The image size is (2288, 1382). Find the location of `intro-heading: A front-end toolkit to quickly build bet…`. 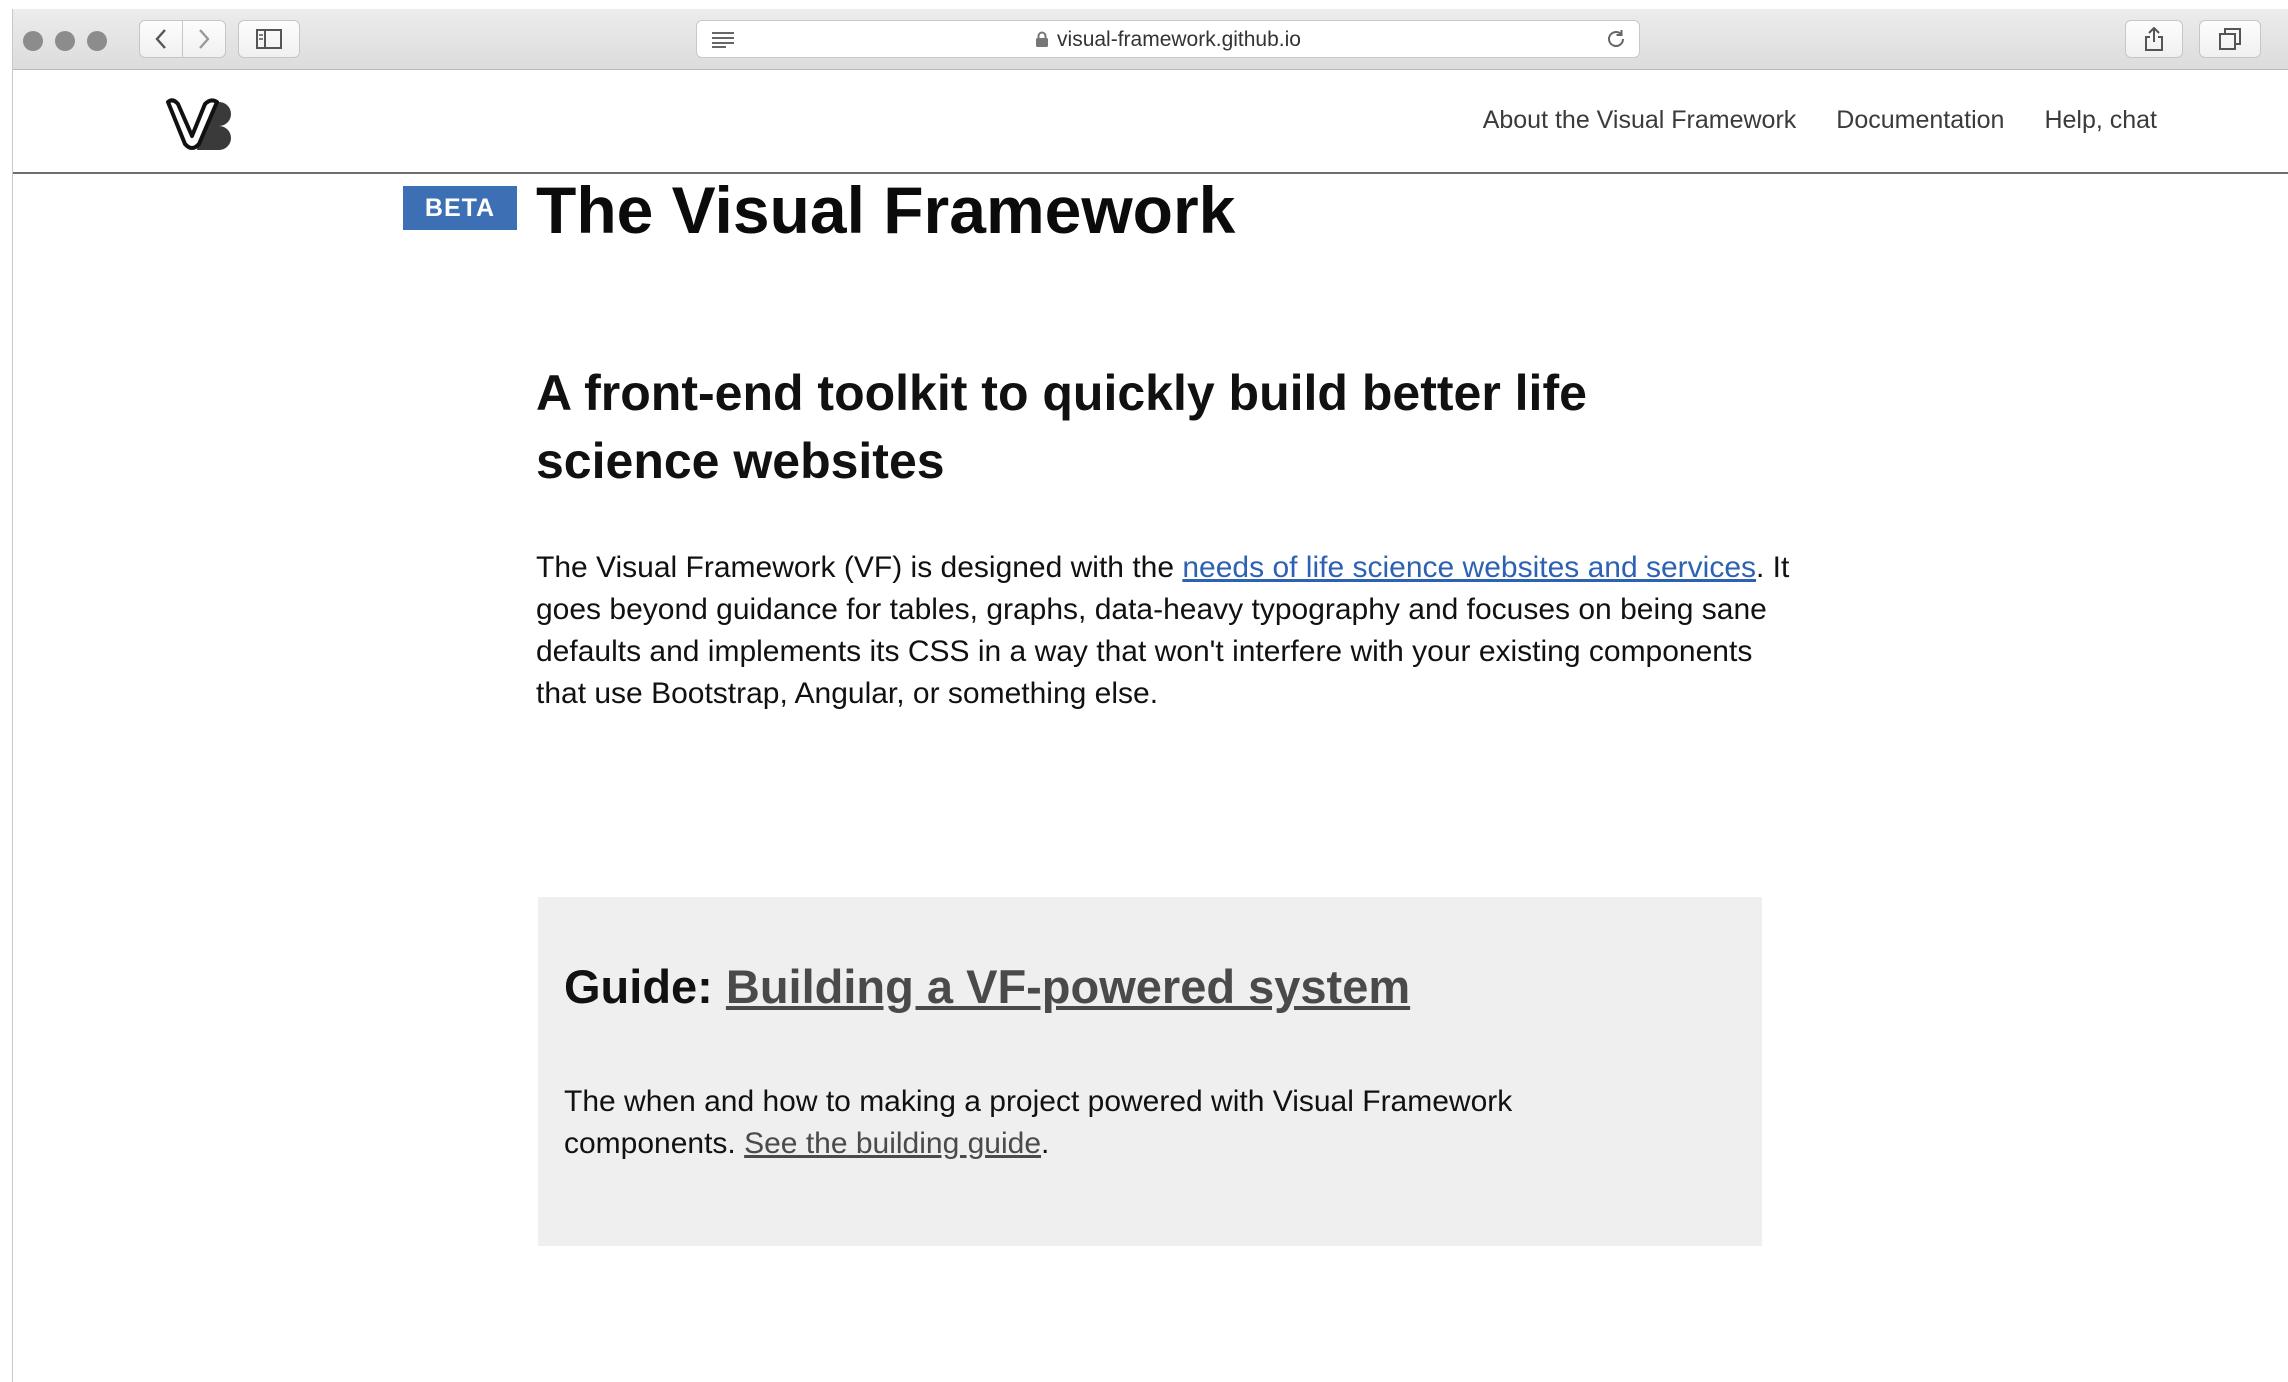

intro-heading: A front-end toolkit to quickly build bet… is located at coordinates (1061, 427).